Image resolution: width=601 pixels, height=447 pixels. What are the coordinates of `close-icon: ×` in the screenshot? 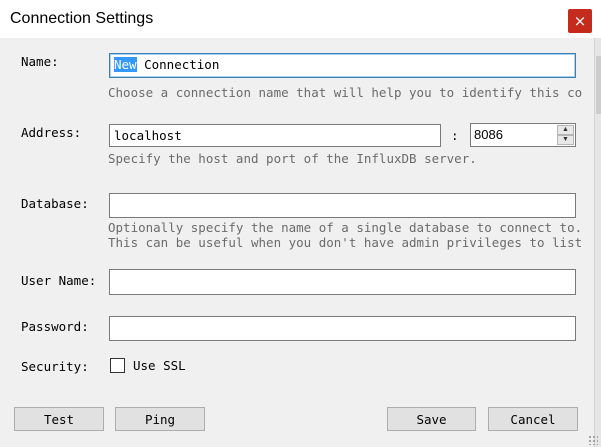 It's located at (580, 21).